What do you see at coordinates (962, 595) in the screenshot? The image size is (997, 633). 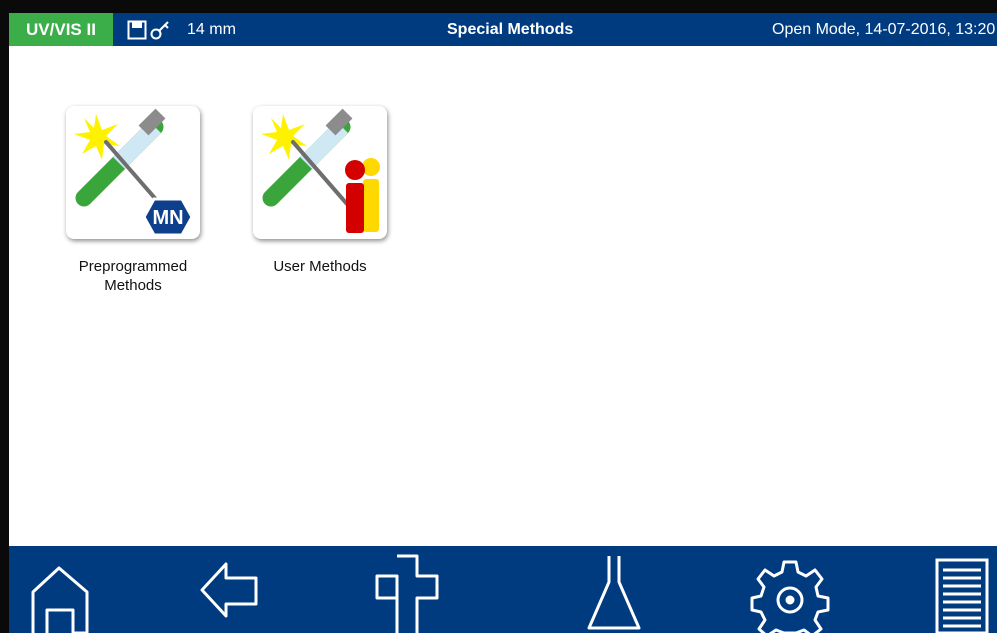 I see `menu-list-icon` at bounding box center [962, 595].